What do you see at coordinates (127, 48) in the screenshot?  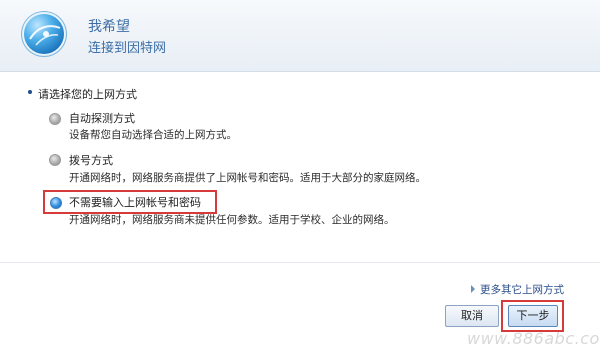 I see `page-subtitle: 连接到因特网` at bounding box center [127, 48].